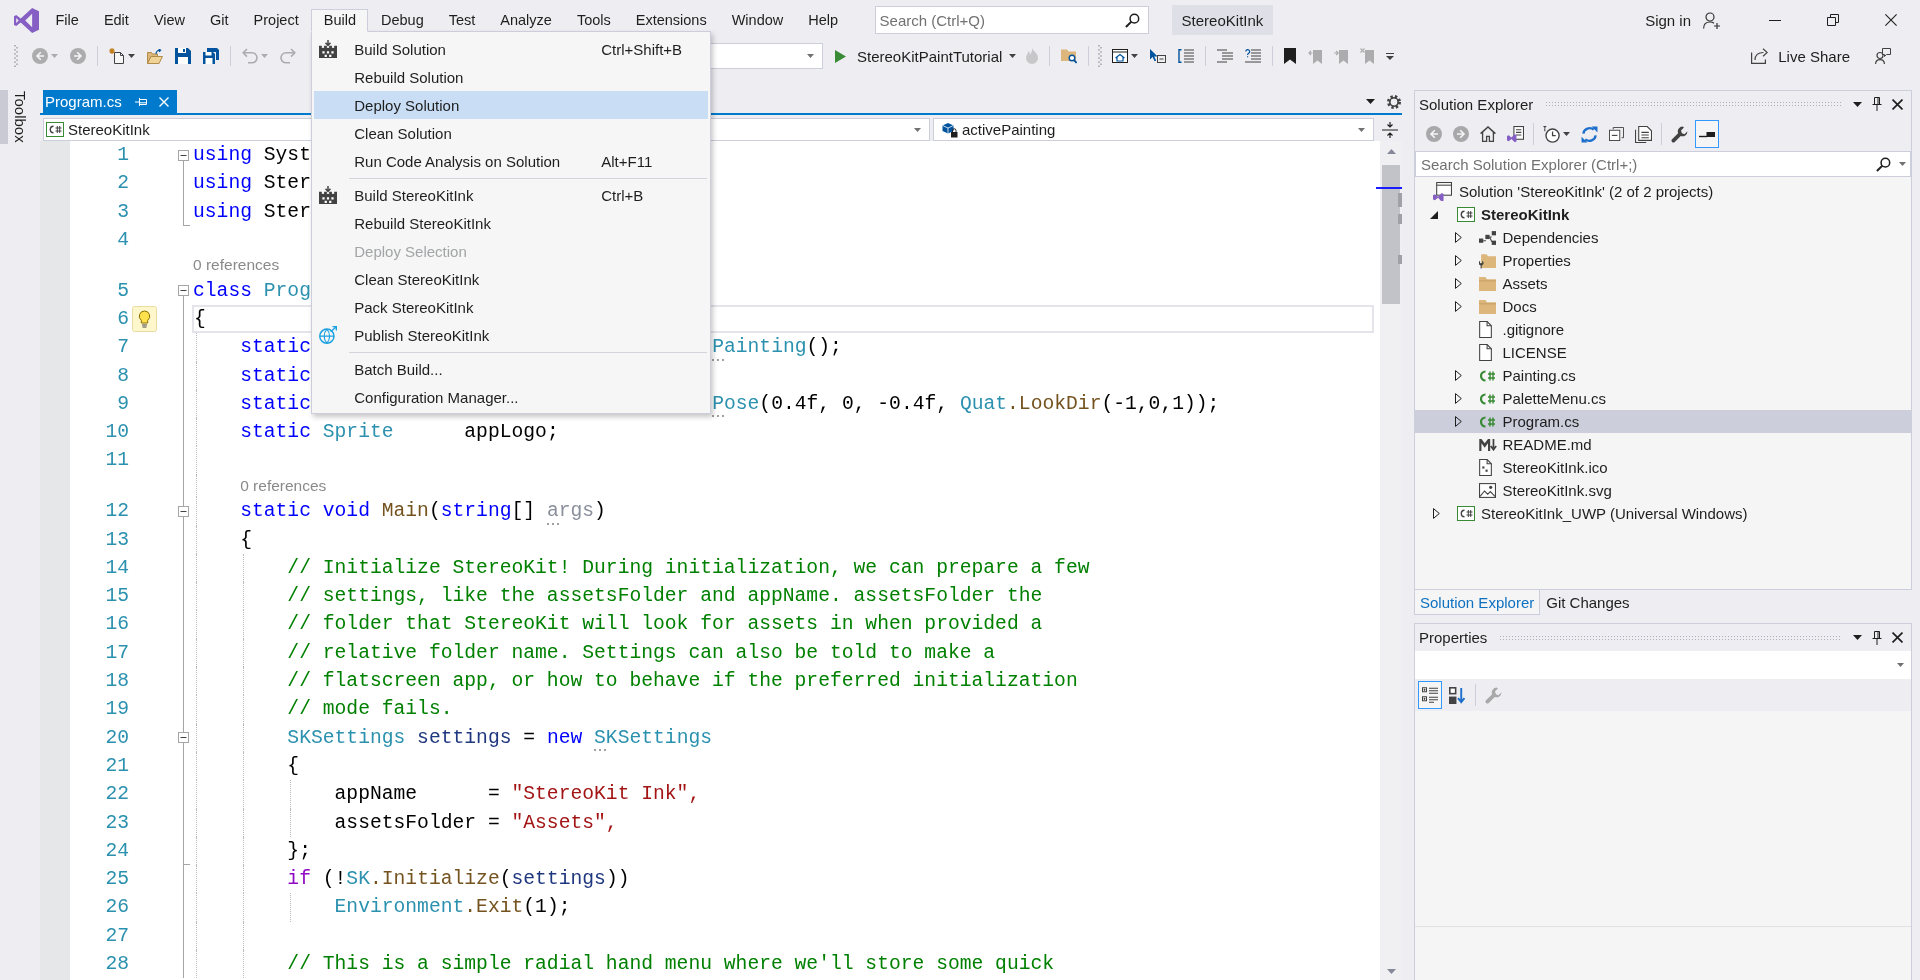 The image size is (1920, 980). What do you see at coordinates (511, 105) in the screenshot?
I see `menu-item: Deploy Solution` at bounding box center [511, 105].